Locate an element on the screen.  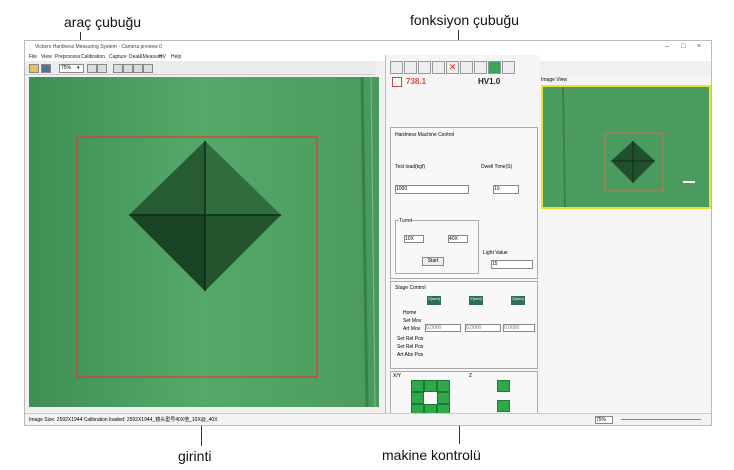
preview-image is located at coordinates (626, 147).